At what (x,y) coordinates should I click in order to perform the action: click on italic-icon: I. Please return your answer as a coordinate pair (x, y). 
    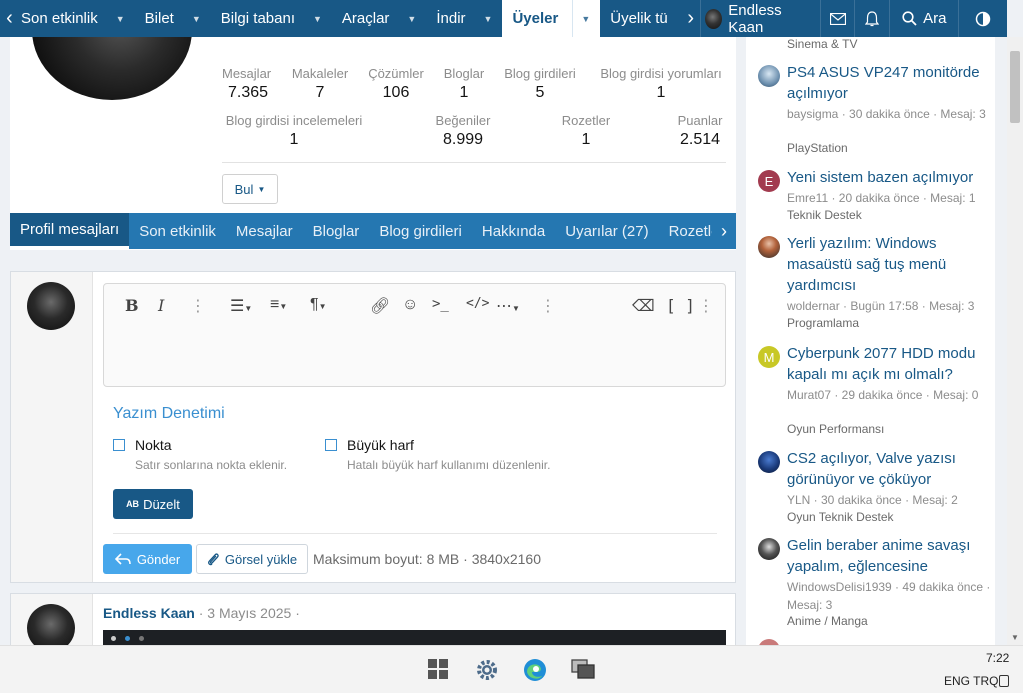
    Looking at the image, I should click on (161, 305).